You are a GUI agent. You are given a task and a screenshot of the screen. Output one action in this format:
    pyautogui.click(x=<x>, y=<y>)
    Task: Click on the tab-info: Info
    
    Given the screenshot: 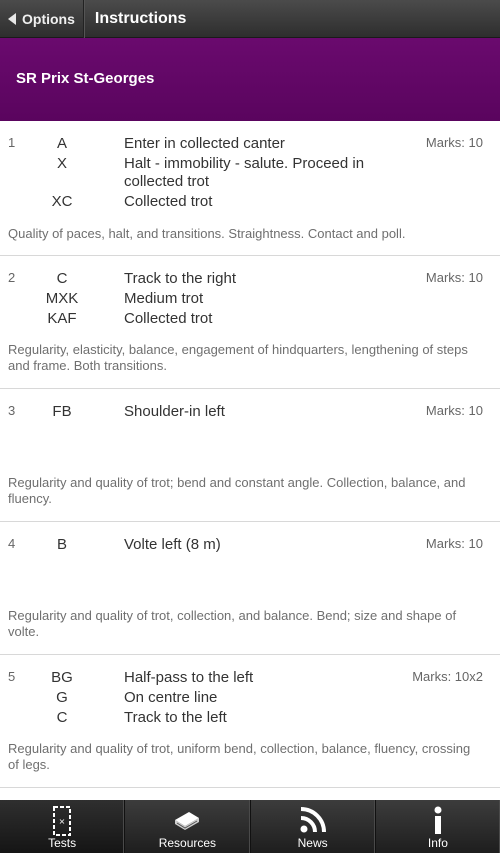 What is the action you would take?
    pyautogui.click(x=438, y=826)
    